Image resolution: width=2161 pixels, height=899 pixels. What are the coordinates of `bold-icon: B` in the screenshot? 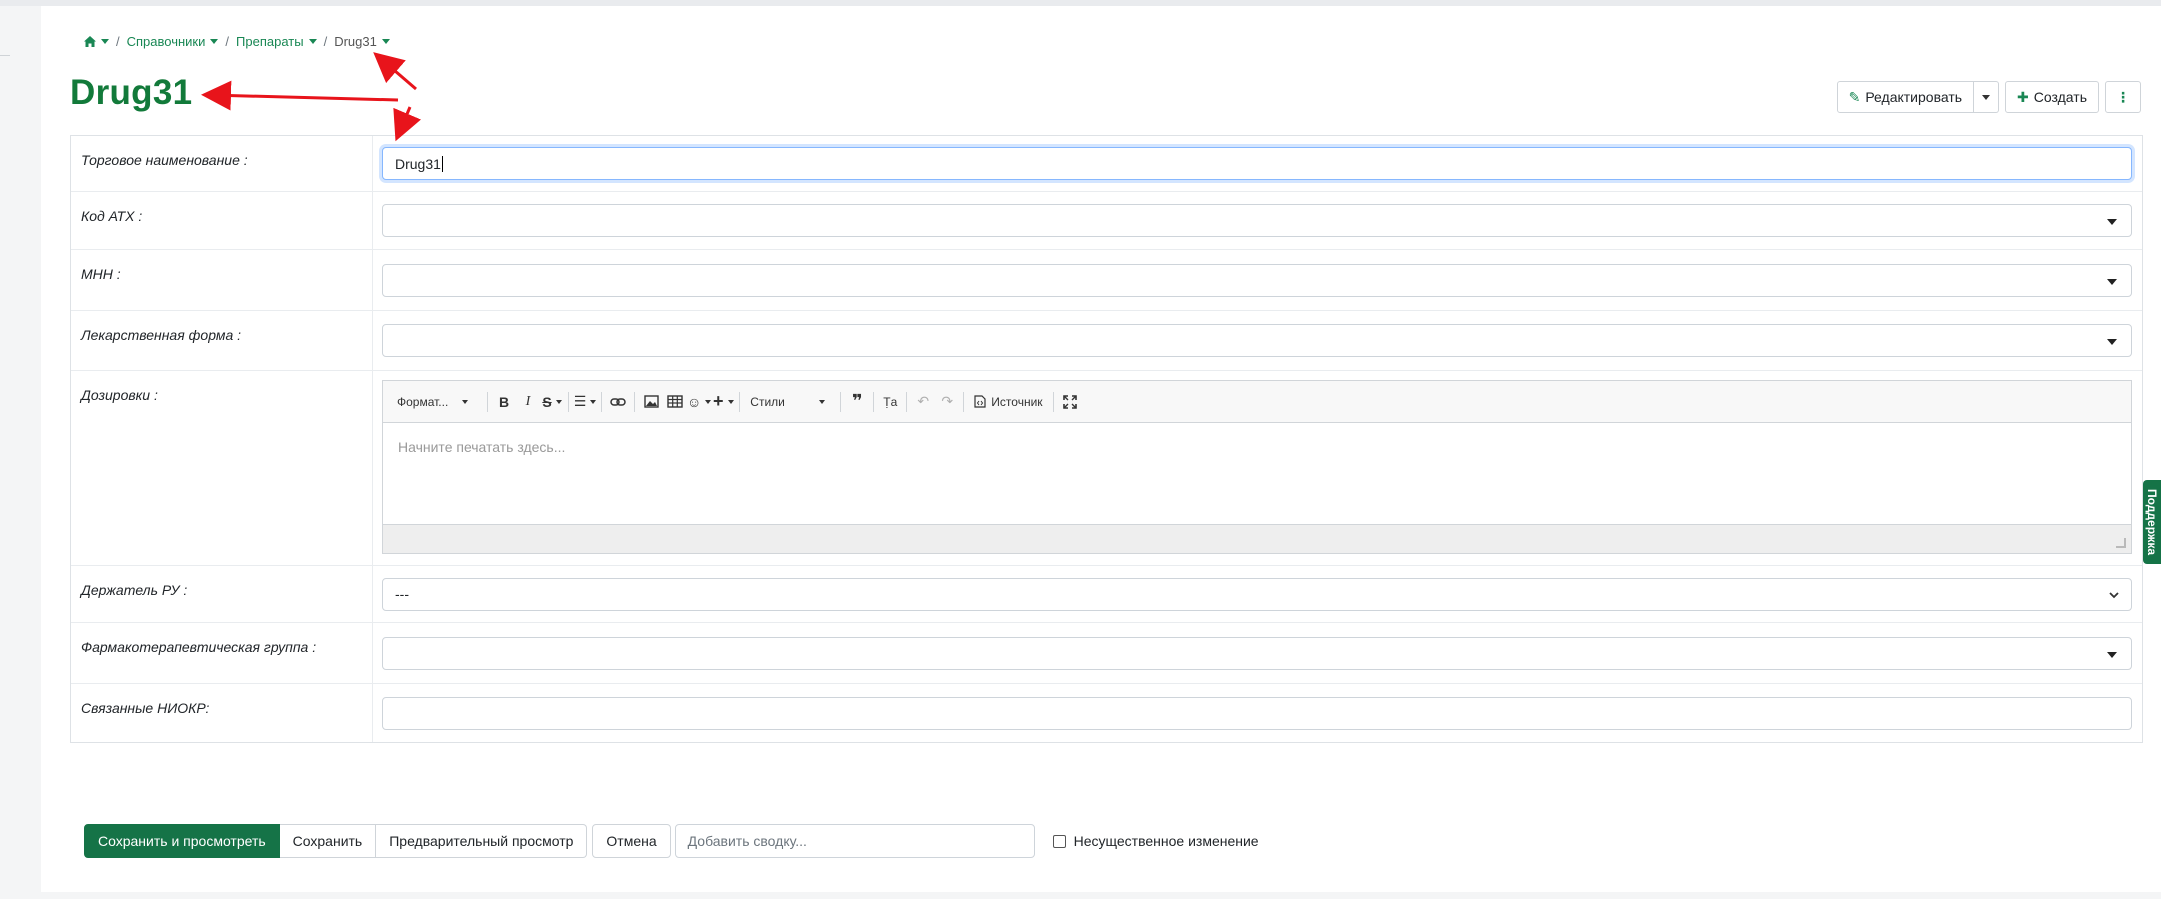 It's located at (504, 402).